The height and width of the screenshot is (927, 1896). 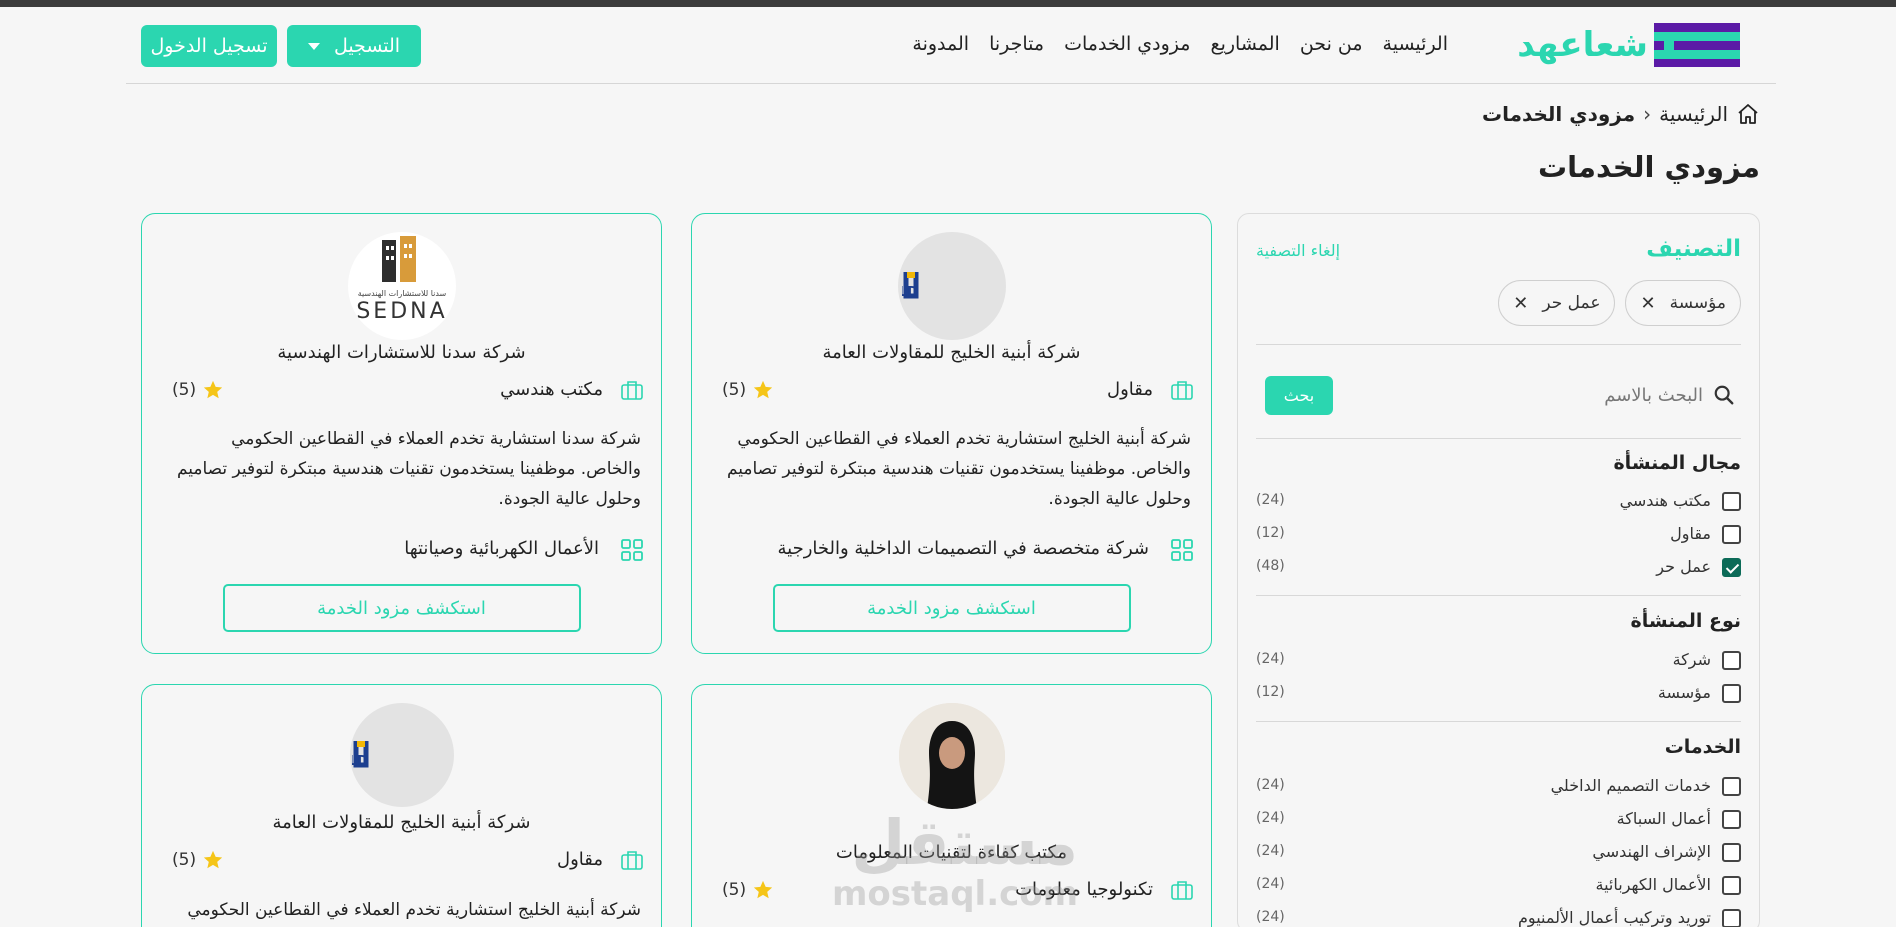 I want to click on provider-name: مكتب كفاءة لتقنيات المعلومات, so click(x=951, y=852).